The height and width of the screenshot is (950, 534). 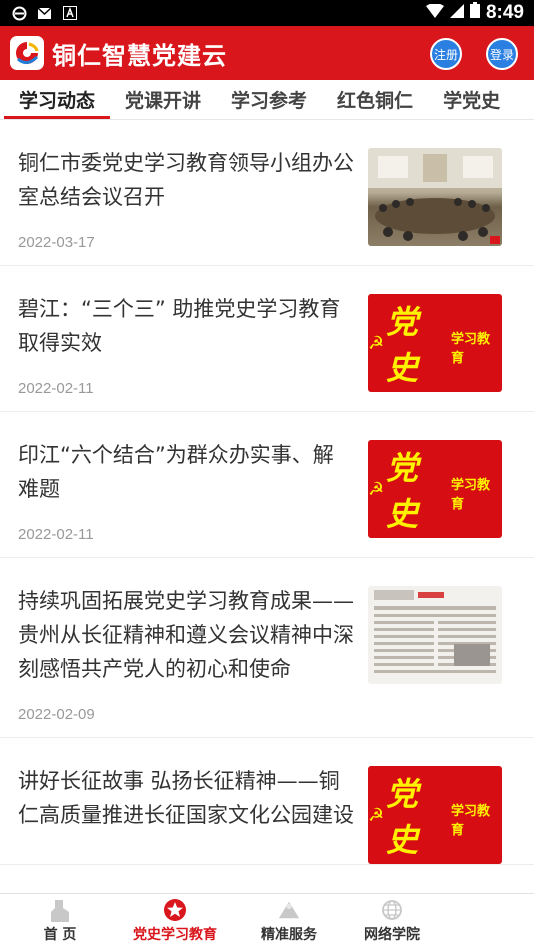 What do you see at coordinates (139, 55) in the screenshot?
I see `app-title: 铜仁智慧党建云` at bounding box center [139, 55].